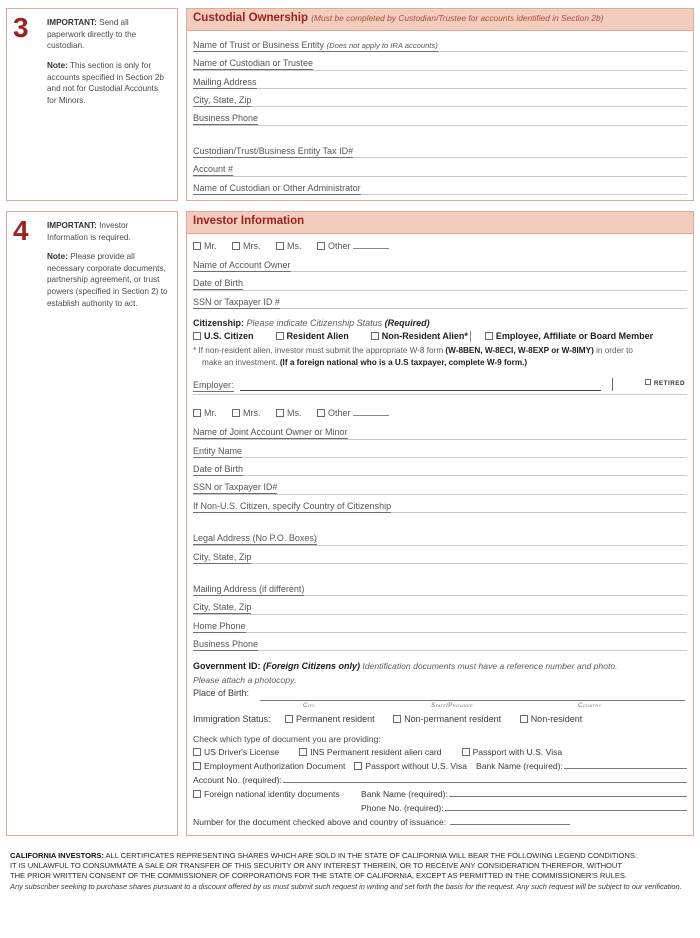 Image resolution: width=700 pixels, height=938 pixels. Describe the element at coordinates (440, 695) in the screenshot. I see `place-of-birth-row: Place of Birth:` at that location.